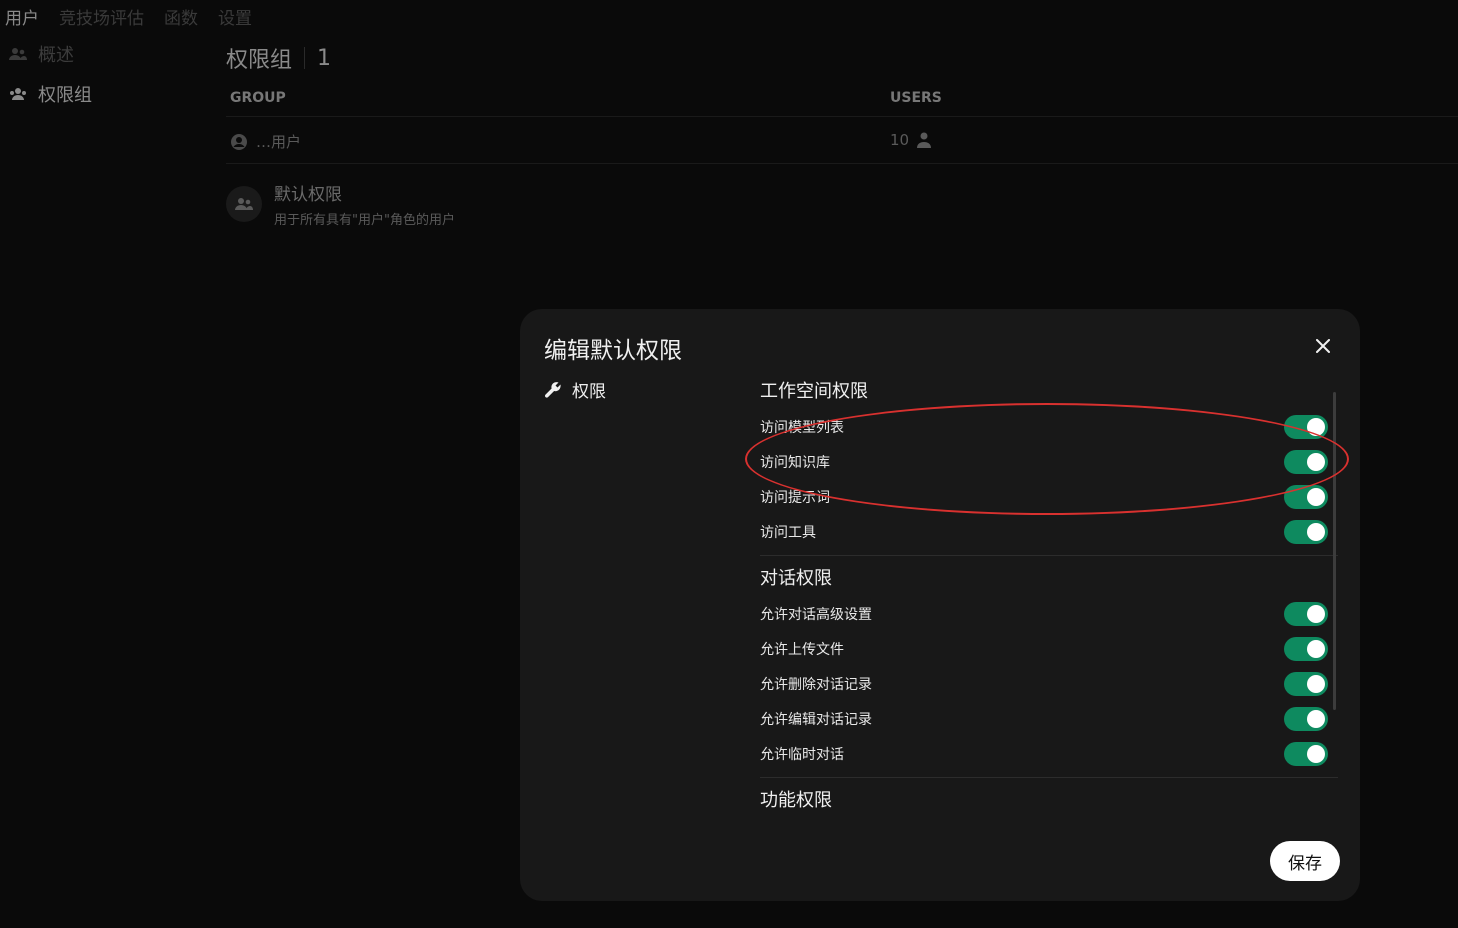 Image resolution: width=1458 pixels, height=928 pixels. I want to click on top-tabs: 用户 竞技场评估 函数 设置, so click(128, 16).